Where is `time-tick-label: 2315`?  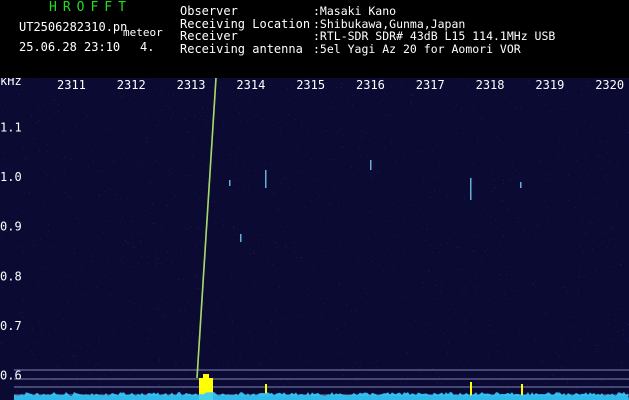
time-tick-label: 2315 is located at coordinates (310, 85).